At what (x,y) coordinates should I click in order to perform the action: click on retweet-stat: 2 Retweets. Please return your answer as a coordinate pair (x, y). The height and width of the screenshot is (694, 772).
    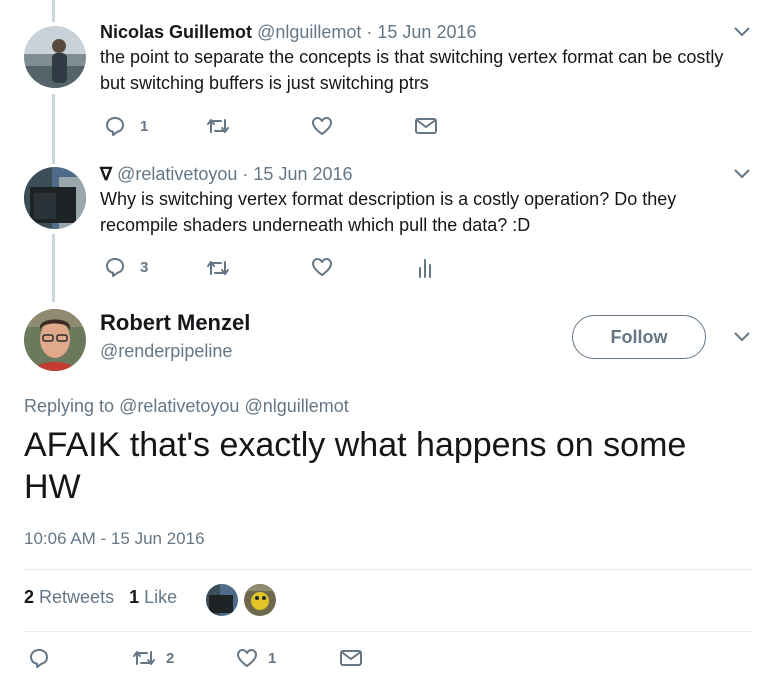
    Looking at the image, I should click on (71, 597).